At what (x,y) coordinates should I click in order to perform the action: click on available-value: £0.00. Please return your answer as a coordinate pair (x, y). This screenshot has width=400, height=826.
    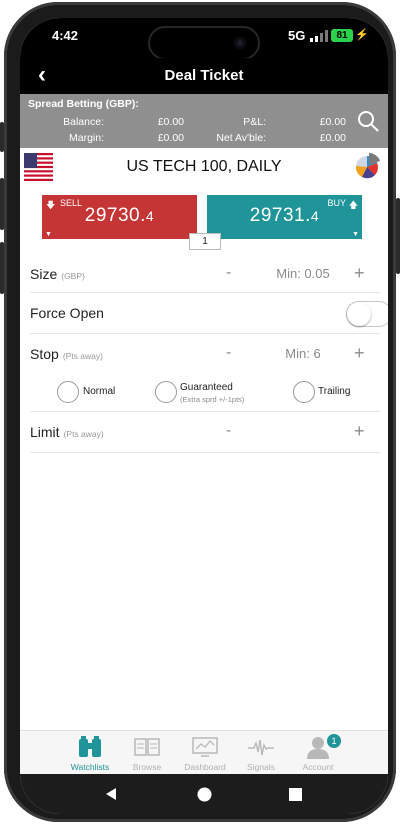
    Looking at the image, I should click on (332, 138).